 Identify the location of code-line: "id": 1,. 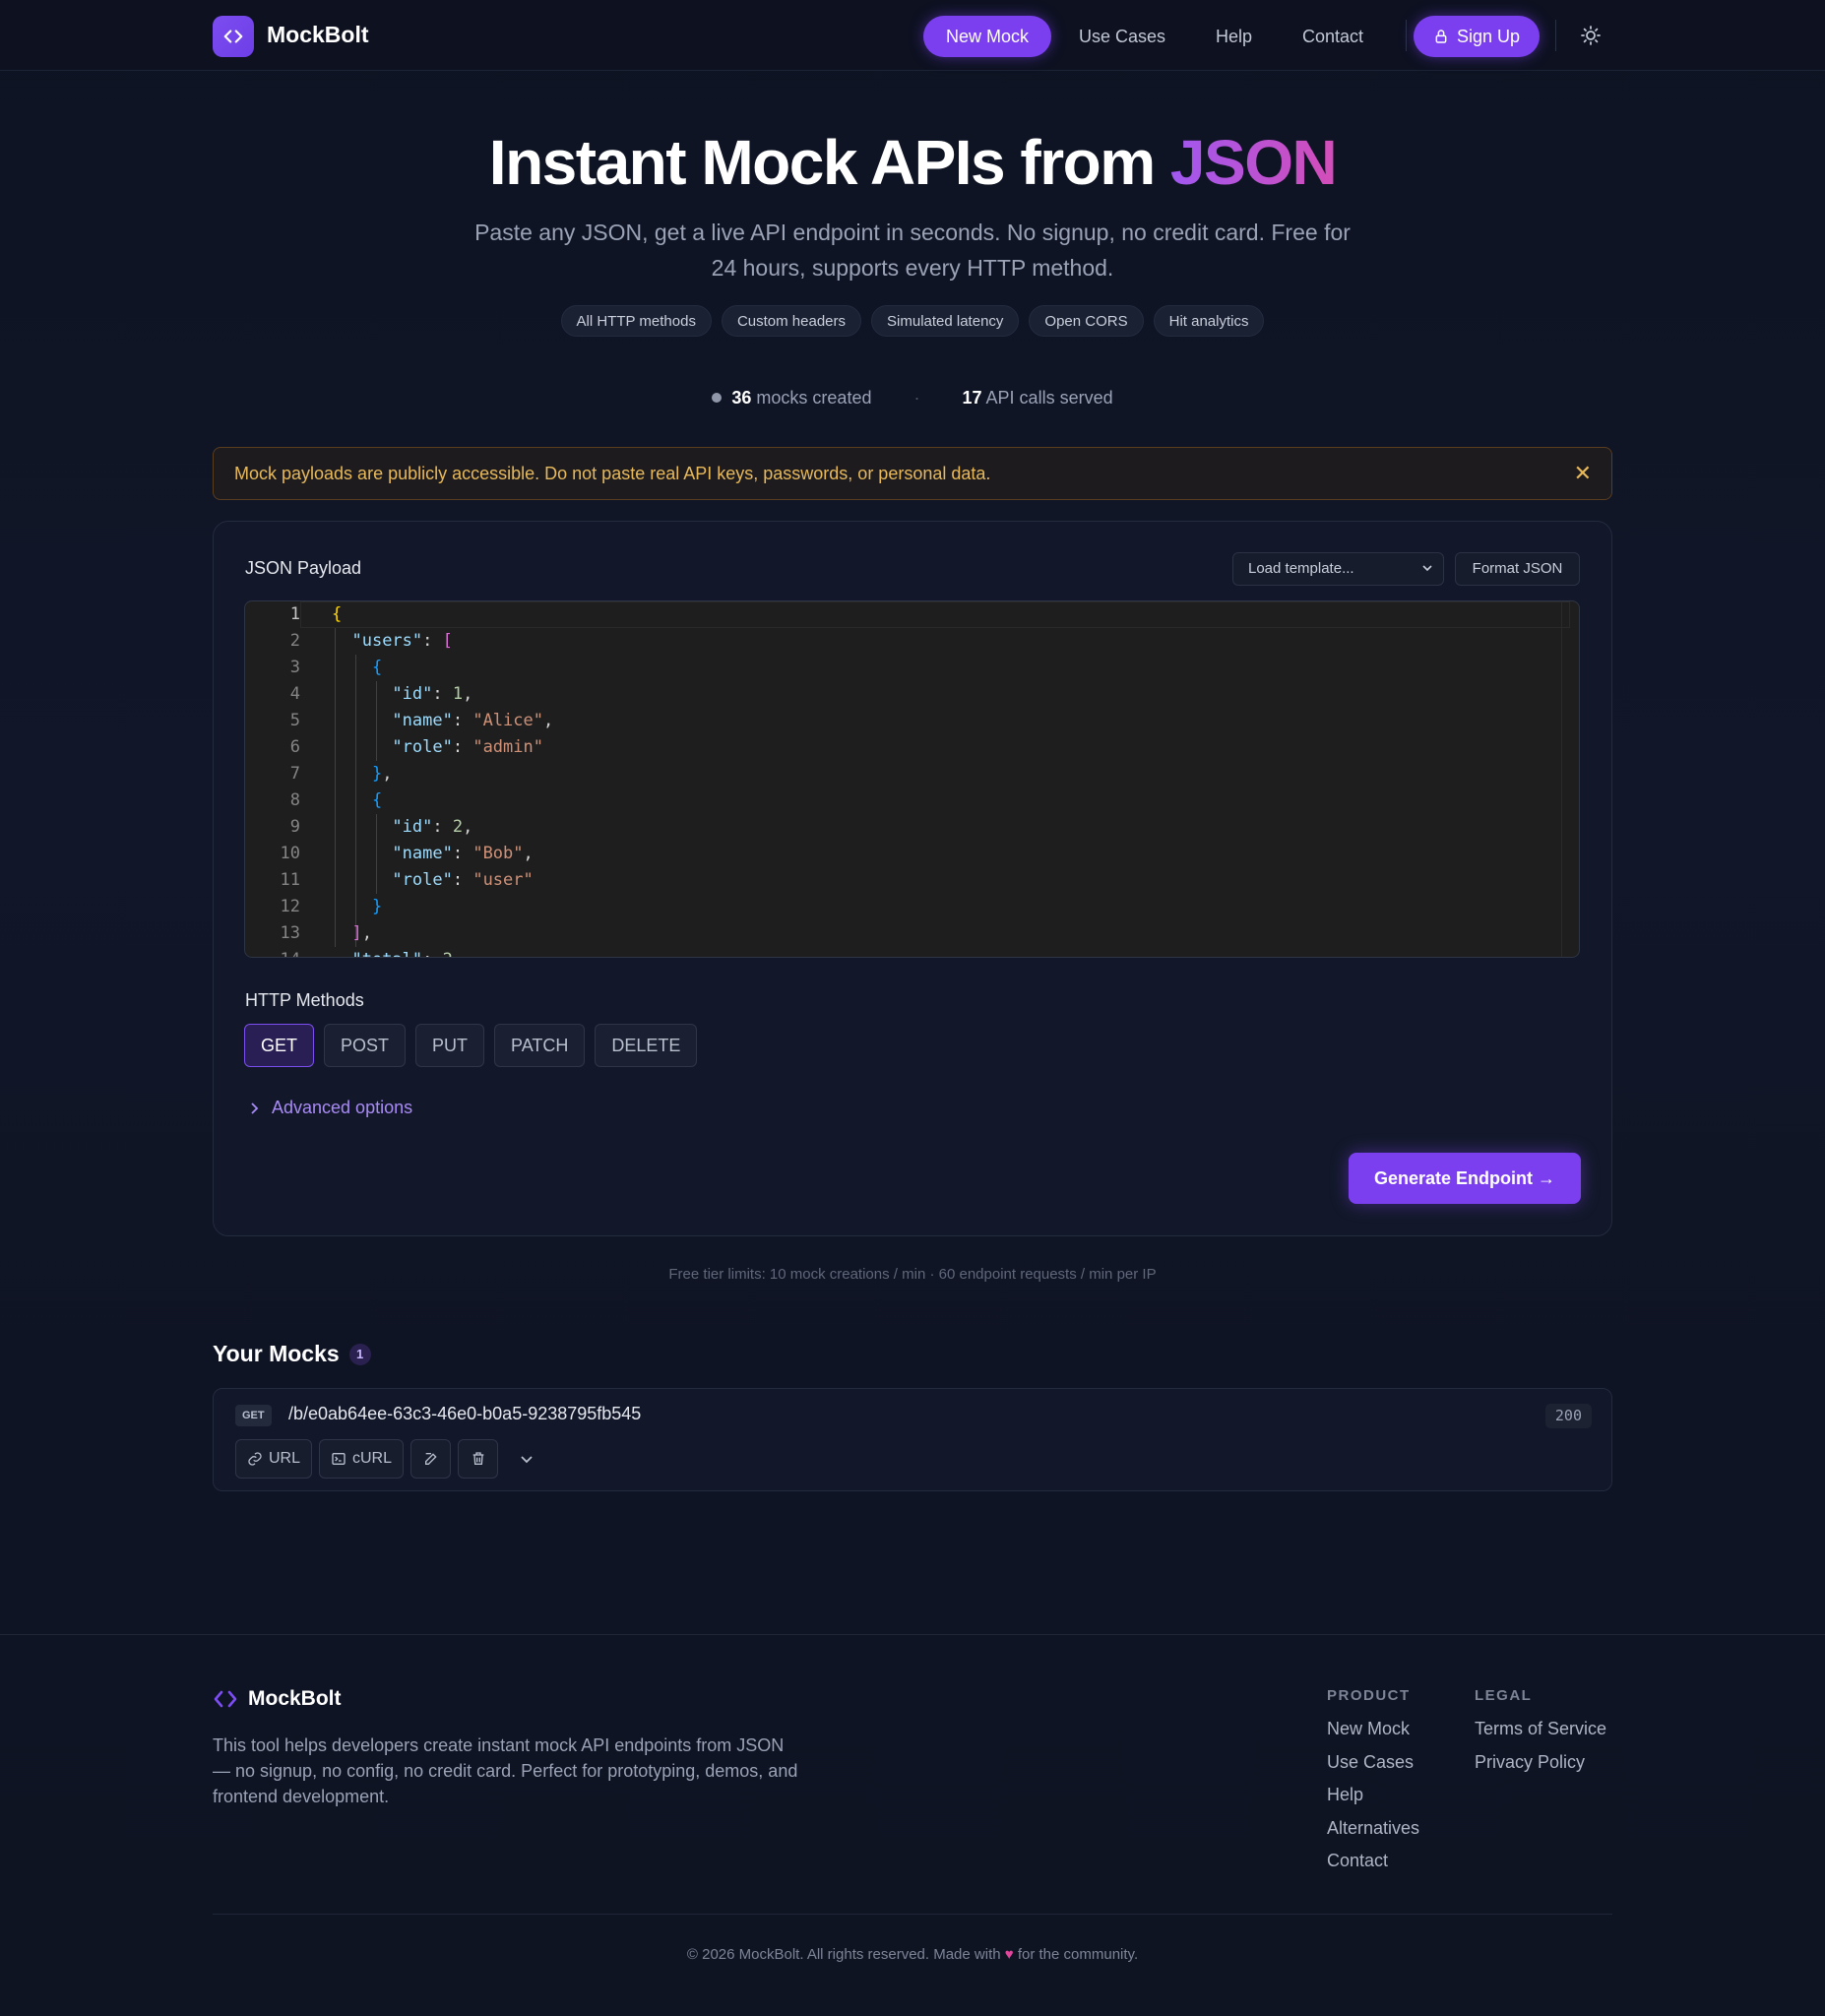
(432, 694).